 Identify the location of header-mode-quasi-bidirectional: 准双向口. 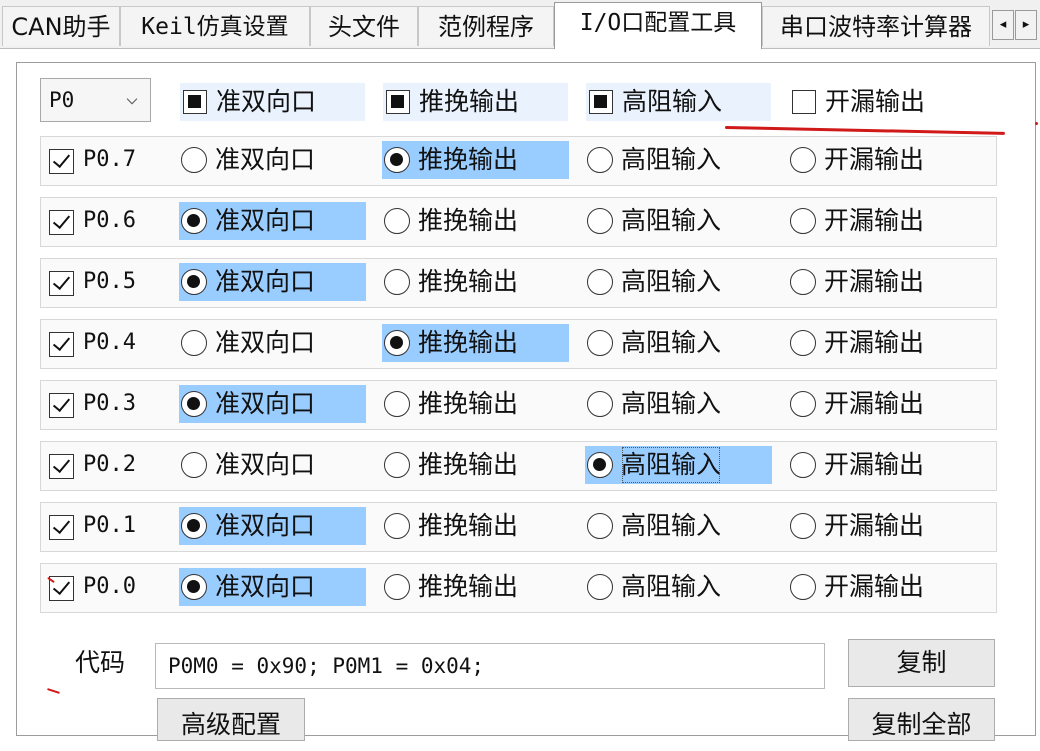
(272, 102).